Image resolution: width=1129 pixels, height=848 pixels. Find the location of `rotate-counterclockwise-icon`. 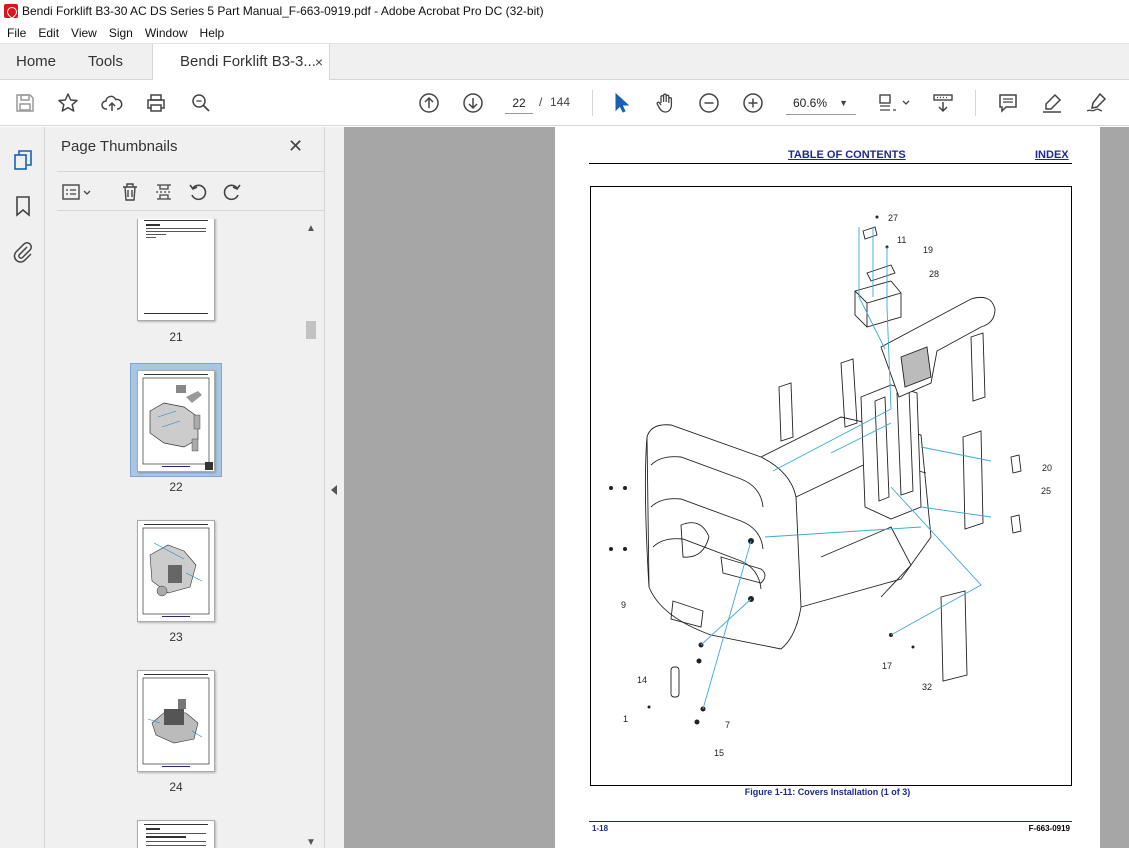

rotate-counterclockwise-icon is located at coordinates (198, 192).